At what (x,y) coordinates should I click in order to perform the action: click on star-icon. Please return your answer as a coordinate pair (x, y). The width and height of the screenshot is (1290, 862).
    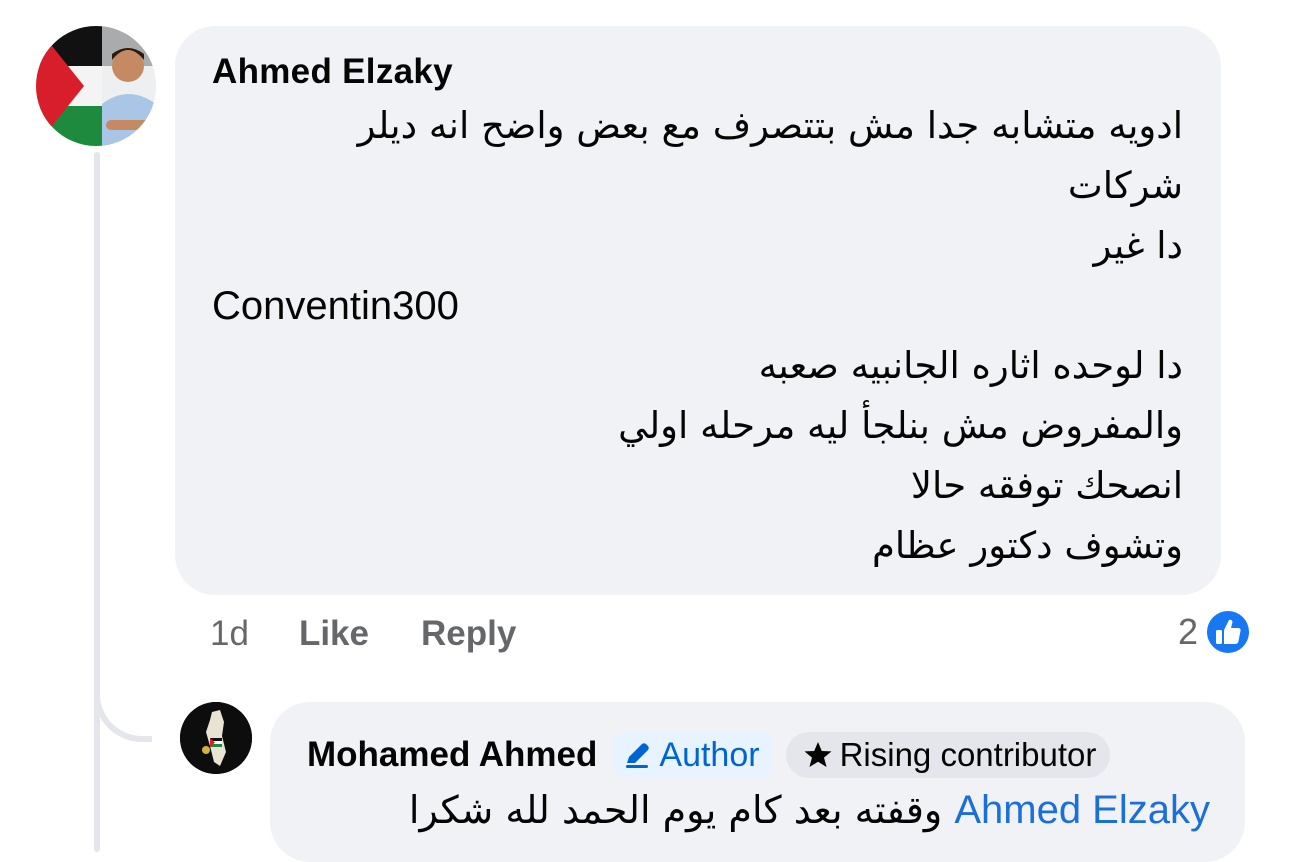
    Looking at the image, I should click on (818, 754).